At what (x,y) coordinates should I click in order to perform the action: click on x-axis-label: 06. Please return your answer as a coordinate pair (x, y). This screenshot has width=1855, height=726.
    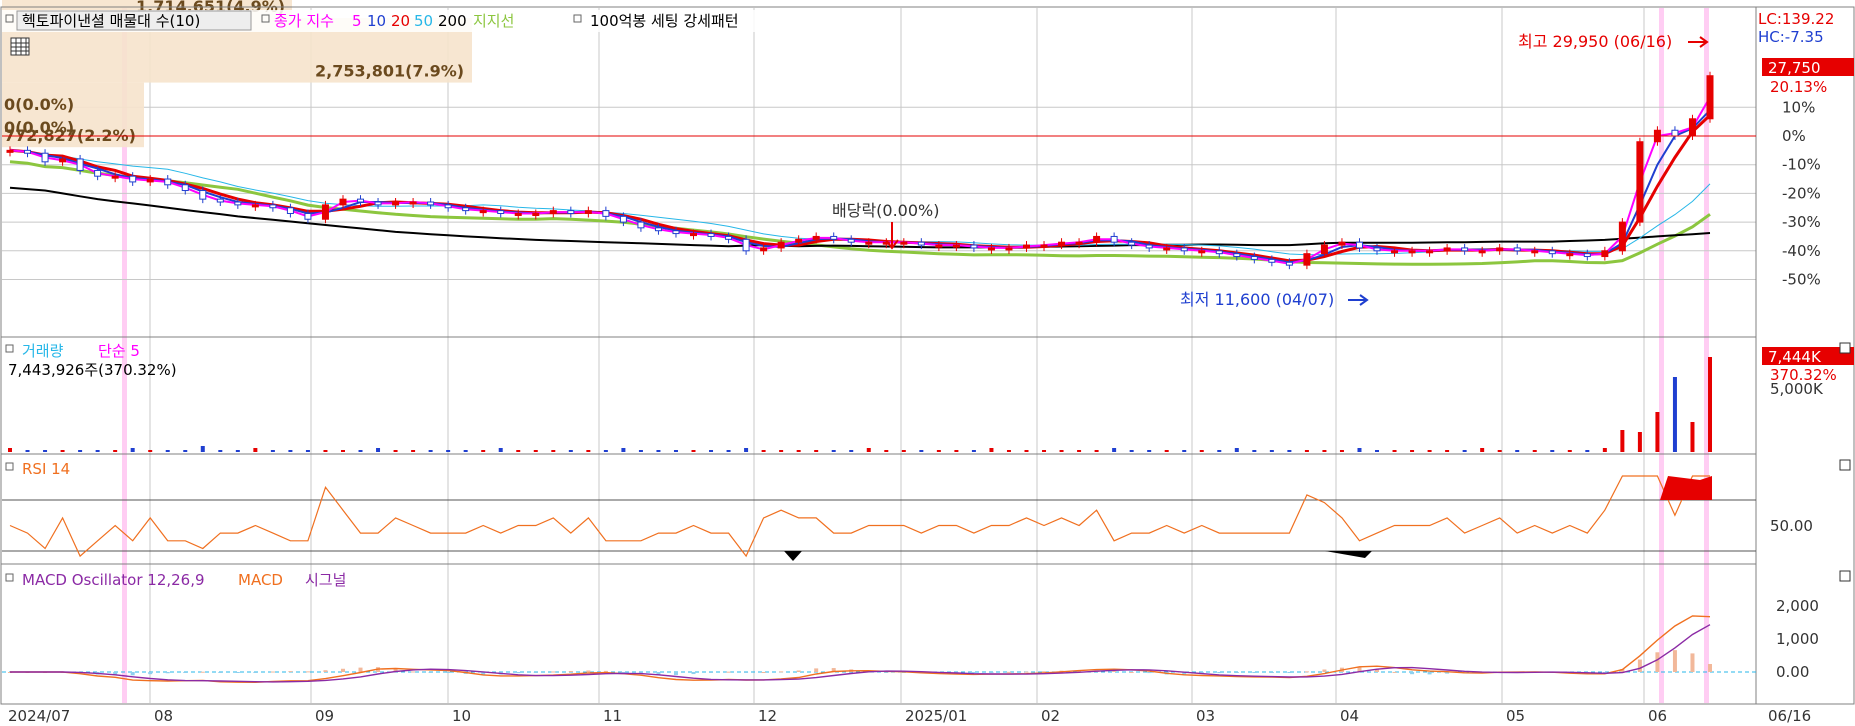
    Looking at the image, I should click on (1657, 716).